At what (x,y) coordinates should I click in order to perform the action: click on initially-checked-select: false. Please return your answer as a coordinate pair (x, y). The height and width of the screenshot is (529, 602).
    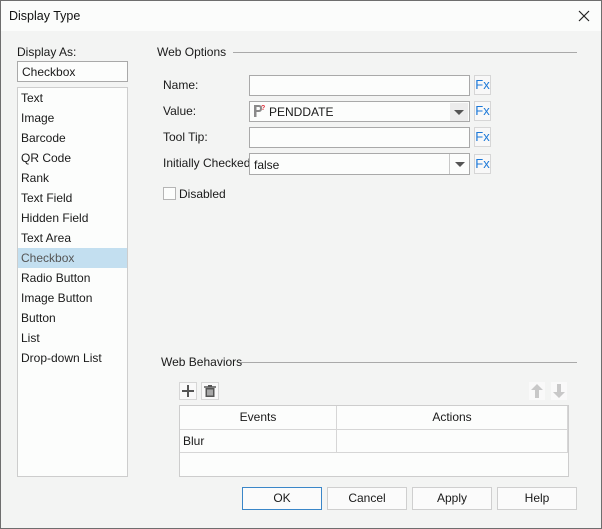
    Looking at the image, I should click on (359, 164).